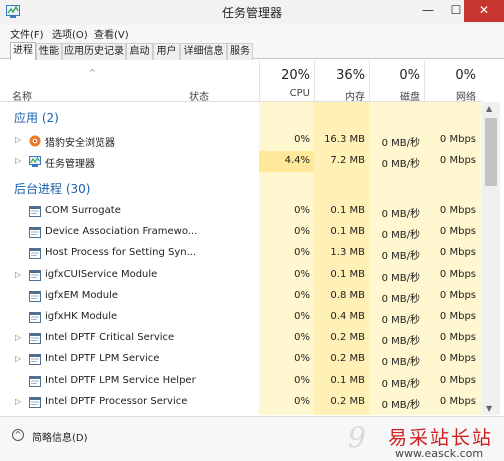  Describe the element at coordinates (295, 75) in the screenshot. I see `cpu-total: 20%` at that location.